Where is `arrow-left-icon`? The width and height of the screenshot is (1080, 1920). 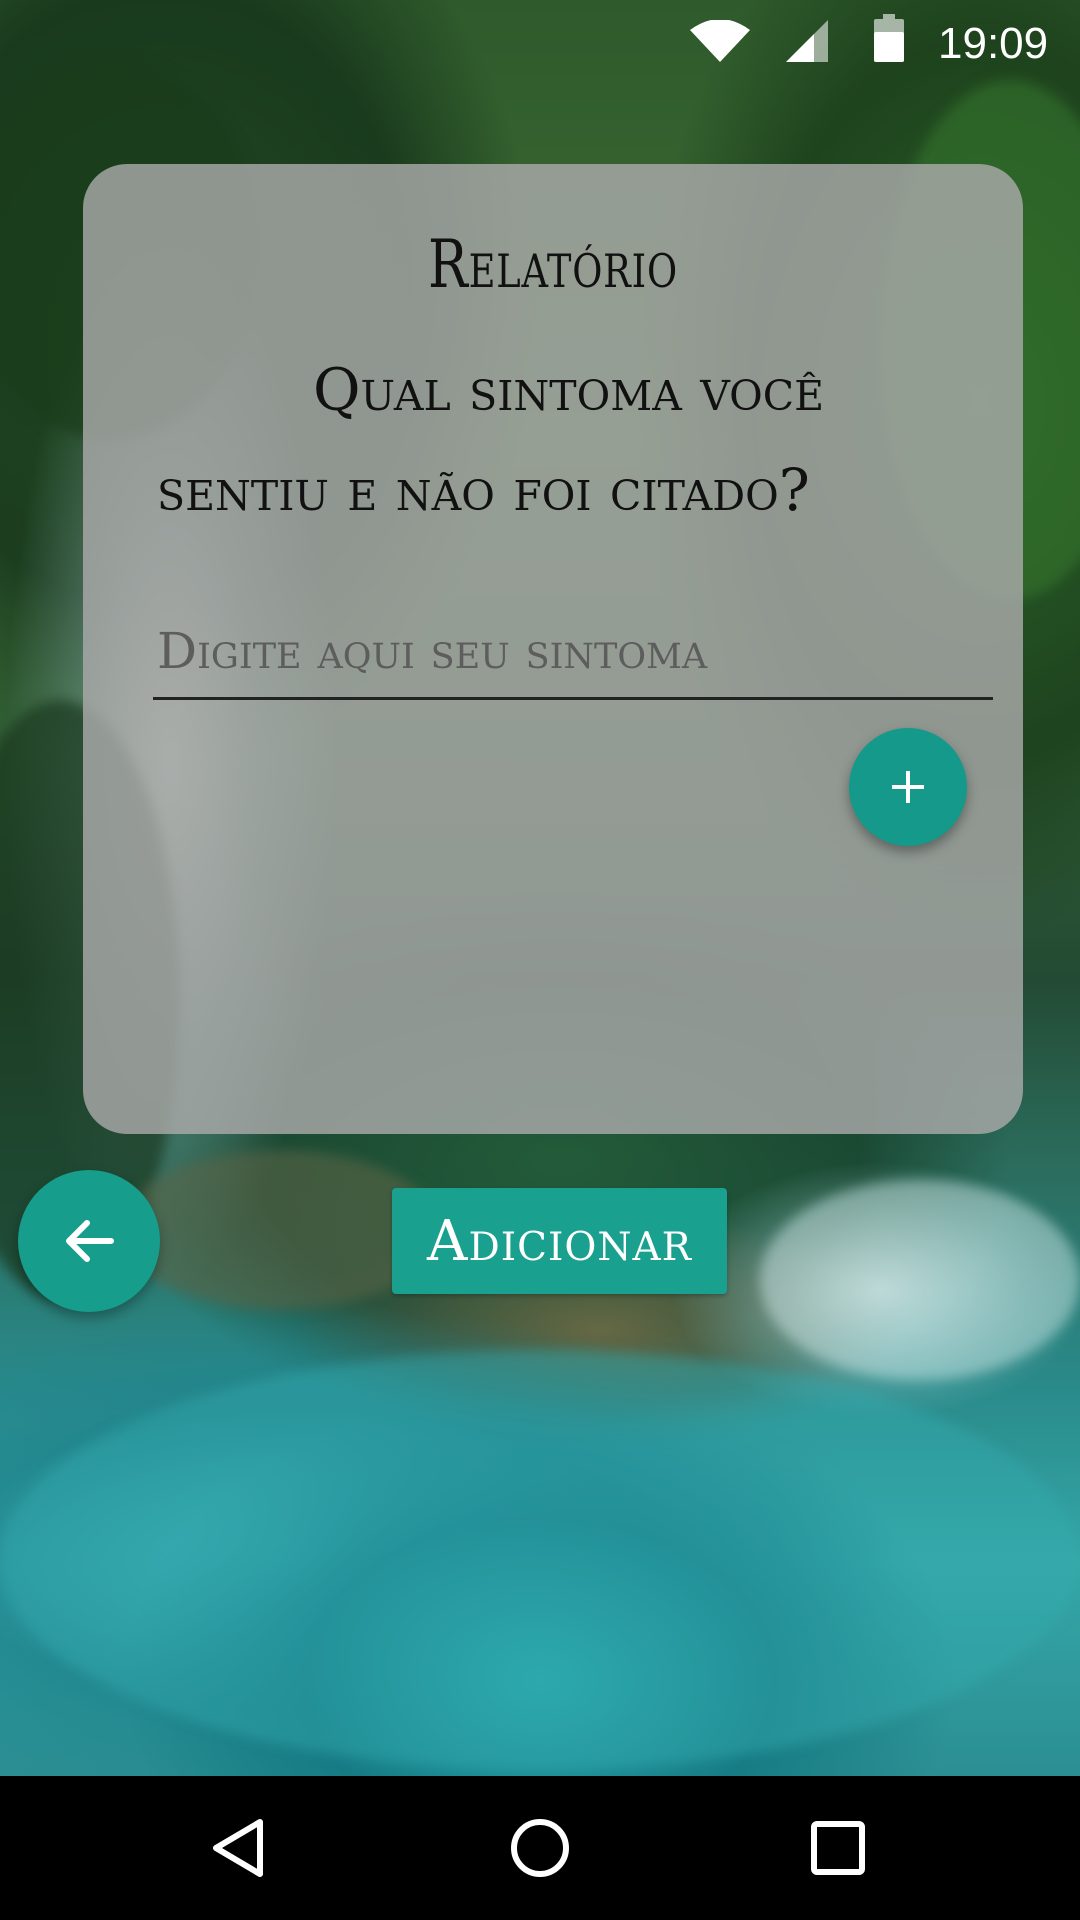
arrow-left-icon is located at coordinates (90, 1241).